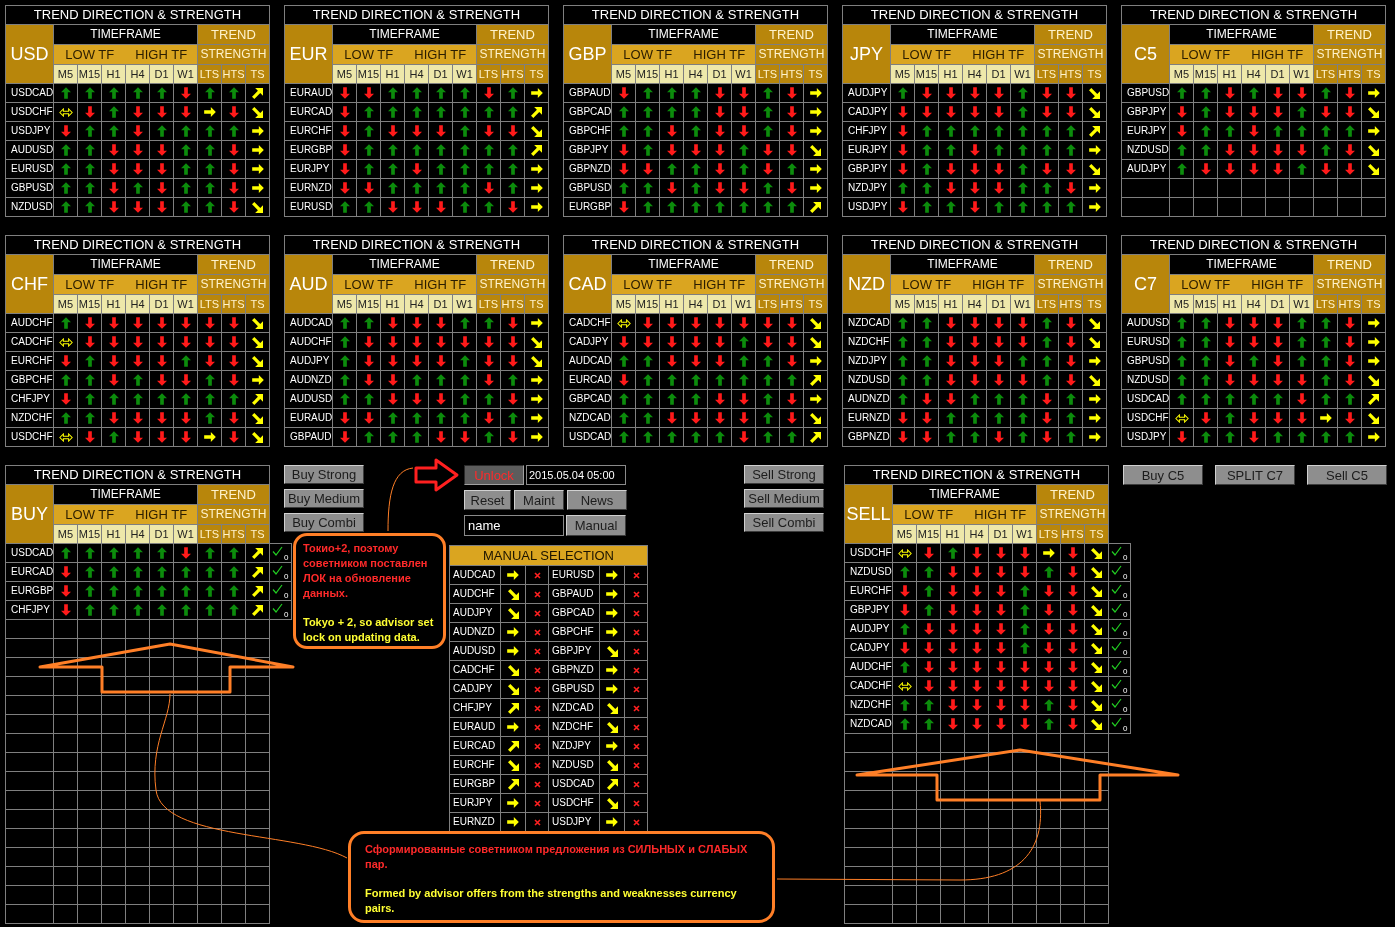  What do you see at coordinates (1163, 475) in the screenshot?
I see `split-button: Buy C5` at bounding box center [1163, 475].